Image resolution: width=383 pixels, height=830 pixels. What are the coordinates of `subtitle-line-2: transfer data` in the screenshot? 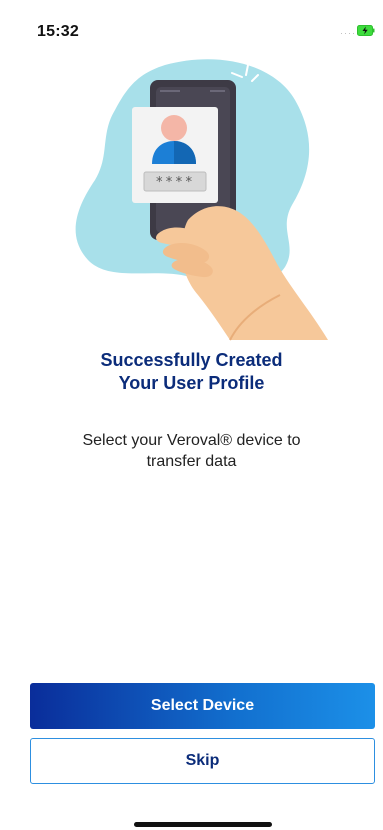 It's located at (191, 461).